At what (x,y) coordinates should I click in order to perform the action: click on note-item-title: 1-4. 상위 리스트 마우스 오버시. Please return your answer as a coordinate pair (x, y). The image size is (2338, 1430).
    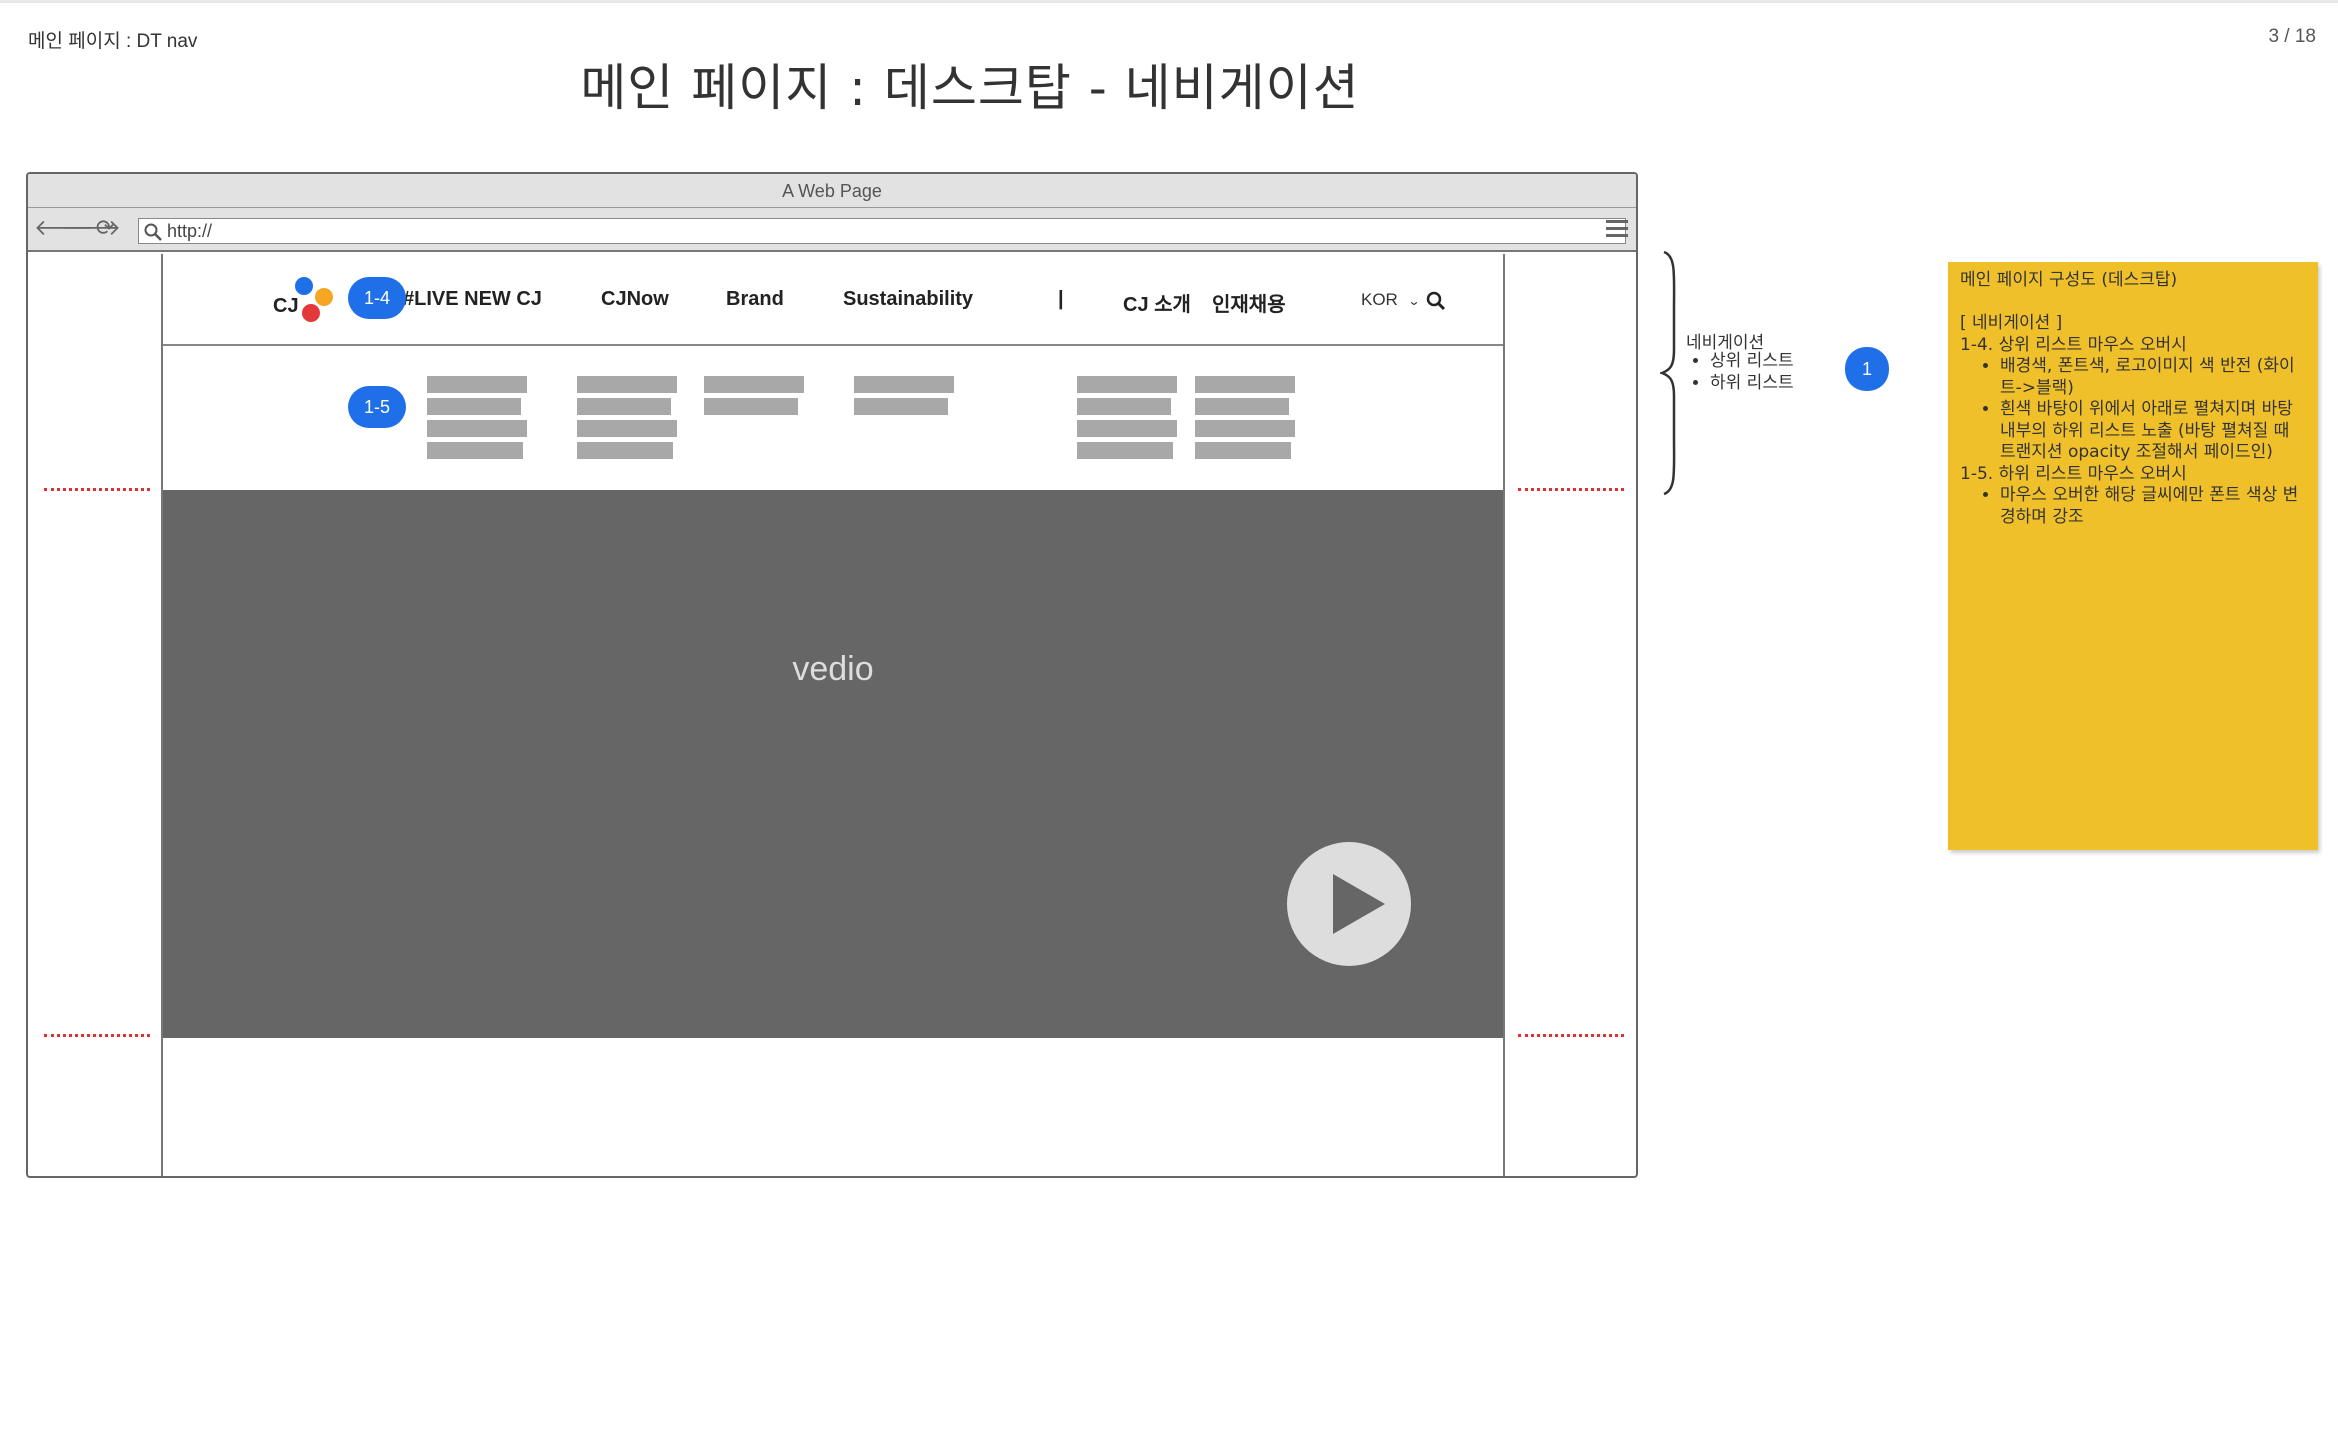
    Looking at the image, I should click on (2073, 344).